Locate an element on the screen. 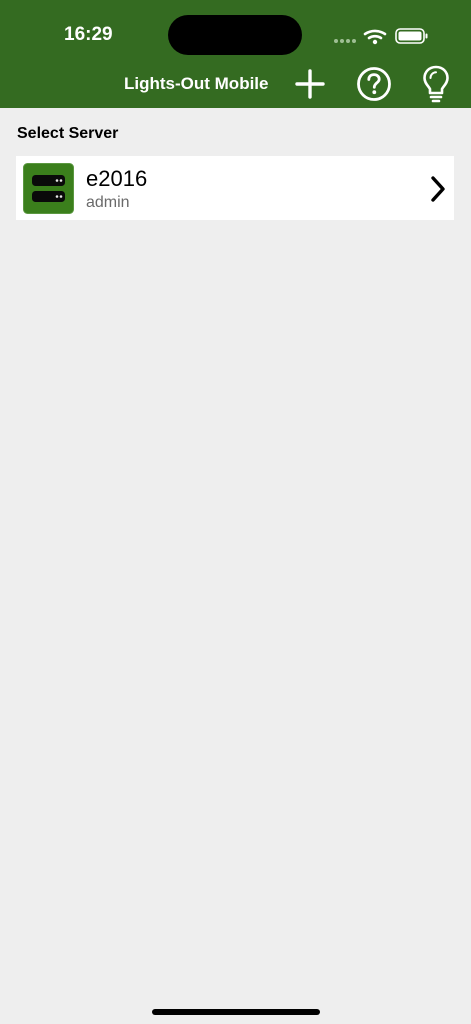 The image size is (471, 1024). add-server-button is located at coordinates (310, 84).